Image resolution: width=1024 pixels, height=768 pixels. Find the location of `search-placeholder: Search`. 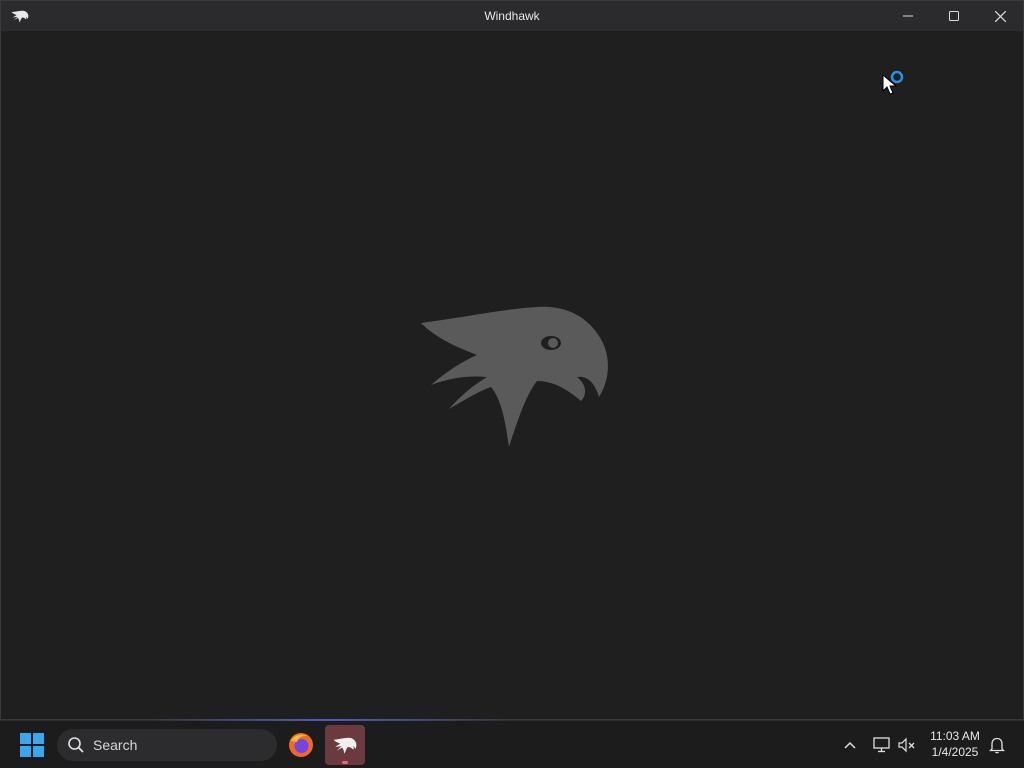

search-placeholder: Search is located at coordinates (115, 745).